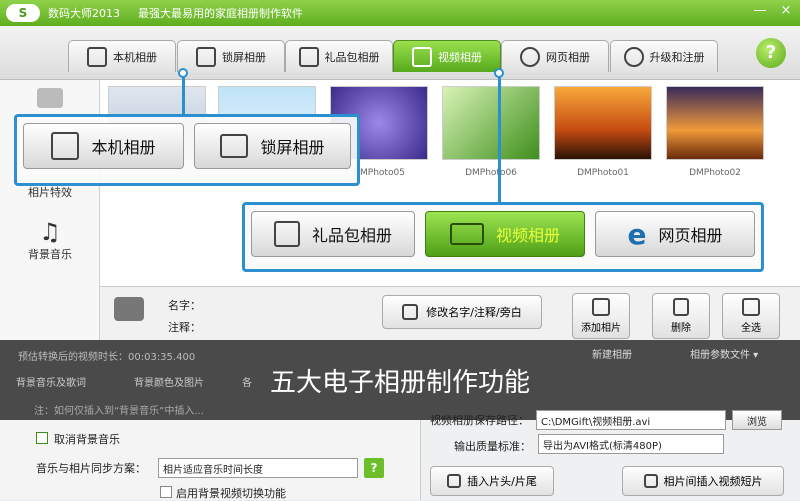  What do you see at coordinates (492, 446) in the screenshot?
I see `quality-label: 输出质量标准：` at bounding box center [492, 446].